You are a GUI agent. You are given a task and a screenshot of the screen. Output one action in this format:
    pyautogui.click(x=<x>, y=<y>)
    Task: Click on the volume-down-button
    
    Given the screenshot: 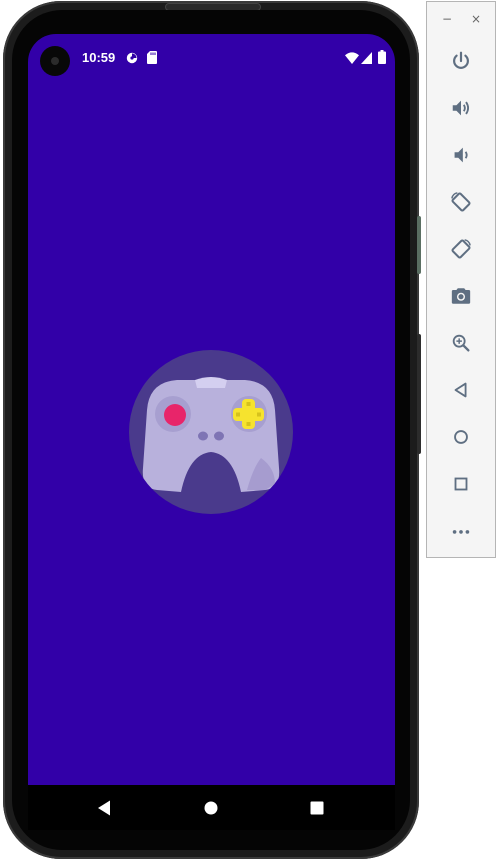 What is the action you would take?
    pyautogui.click(x=461, y=155)
    